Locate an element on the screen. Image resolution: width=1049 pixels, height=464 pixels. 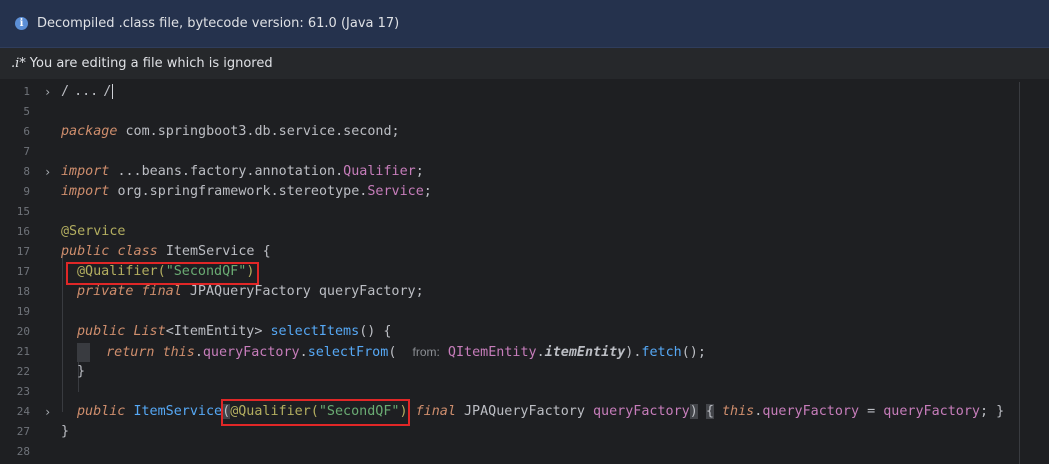
code-line-20: public List<ItemEntity> selectItems() { is located at coordinates (234, 331).